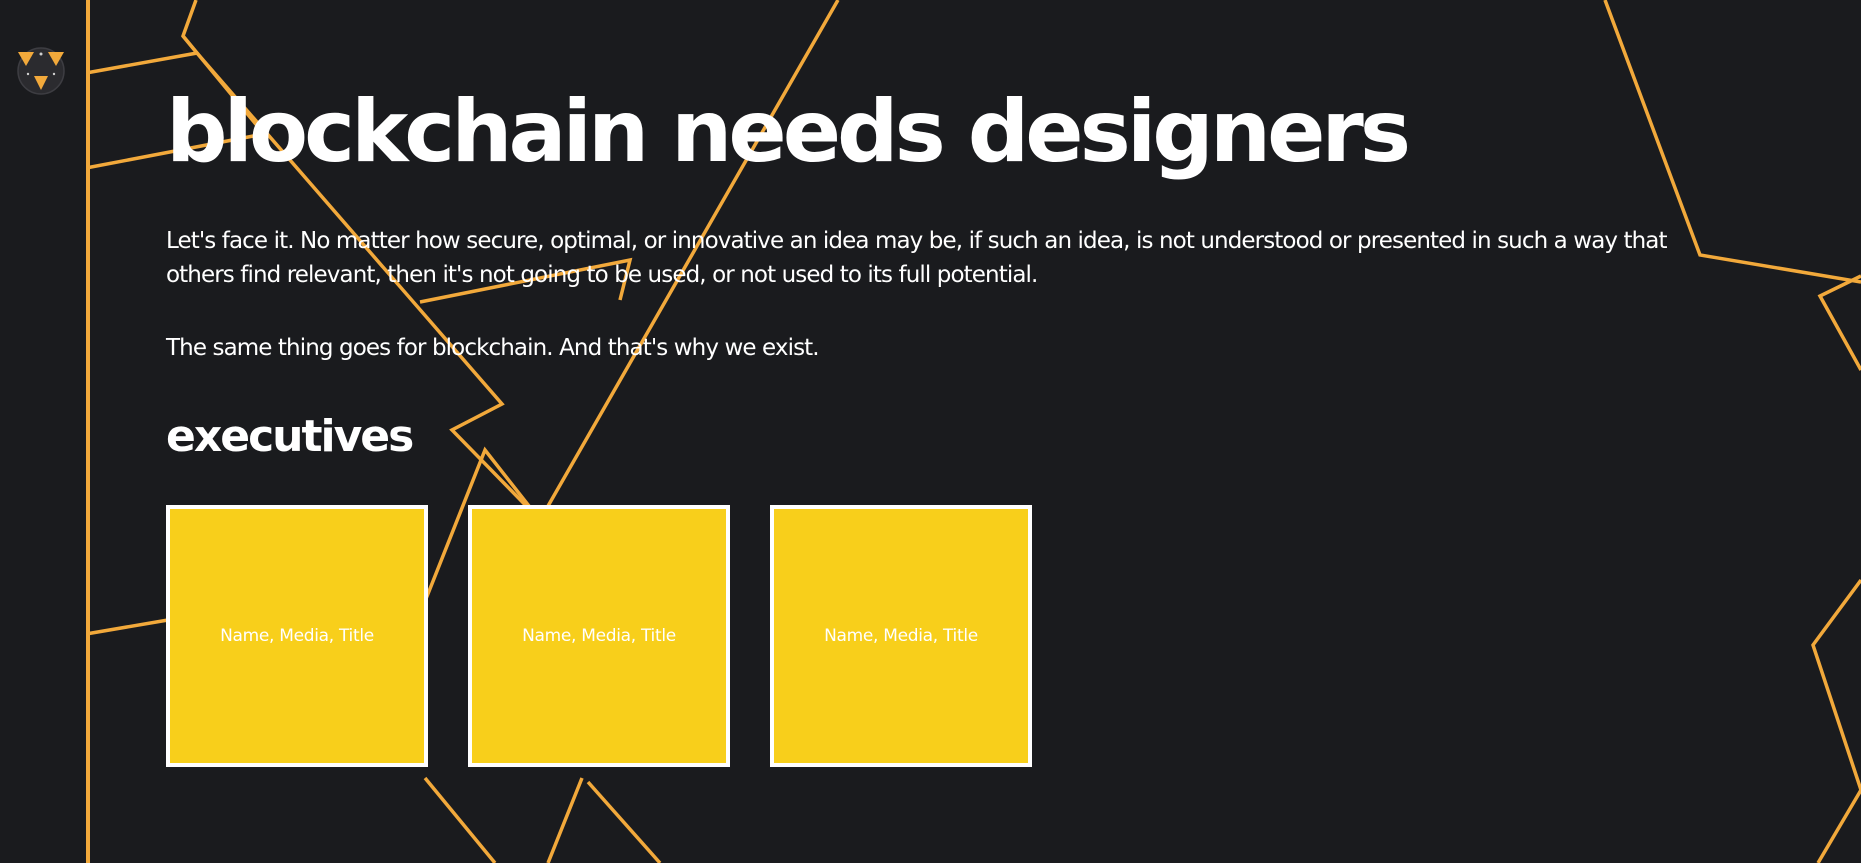 This screenshot has width=1861, height=863. What do you see at coordinates (788, 132) in the screenshot?
I see `page-headline: blockchain needs designers` at bounding box center [788, 132].